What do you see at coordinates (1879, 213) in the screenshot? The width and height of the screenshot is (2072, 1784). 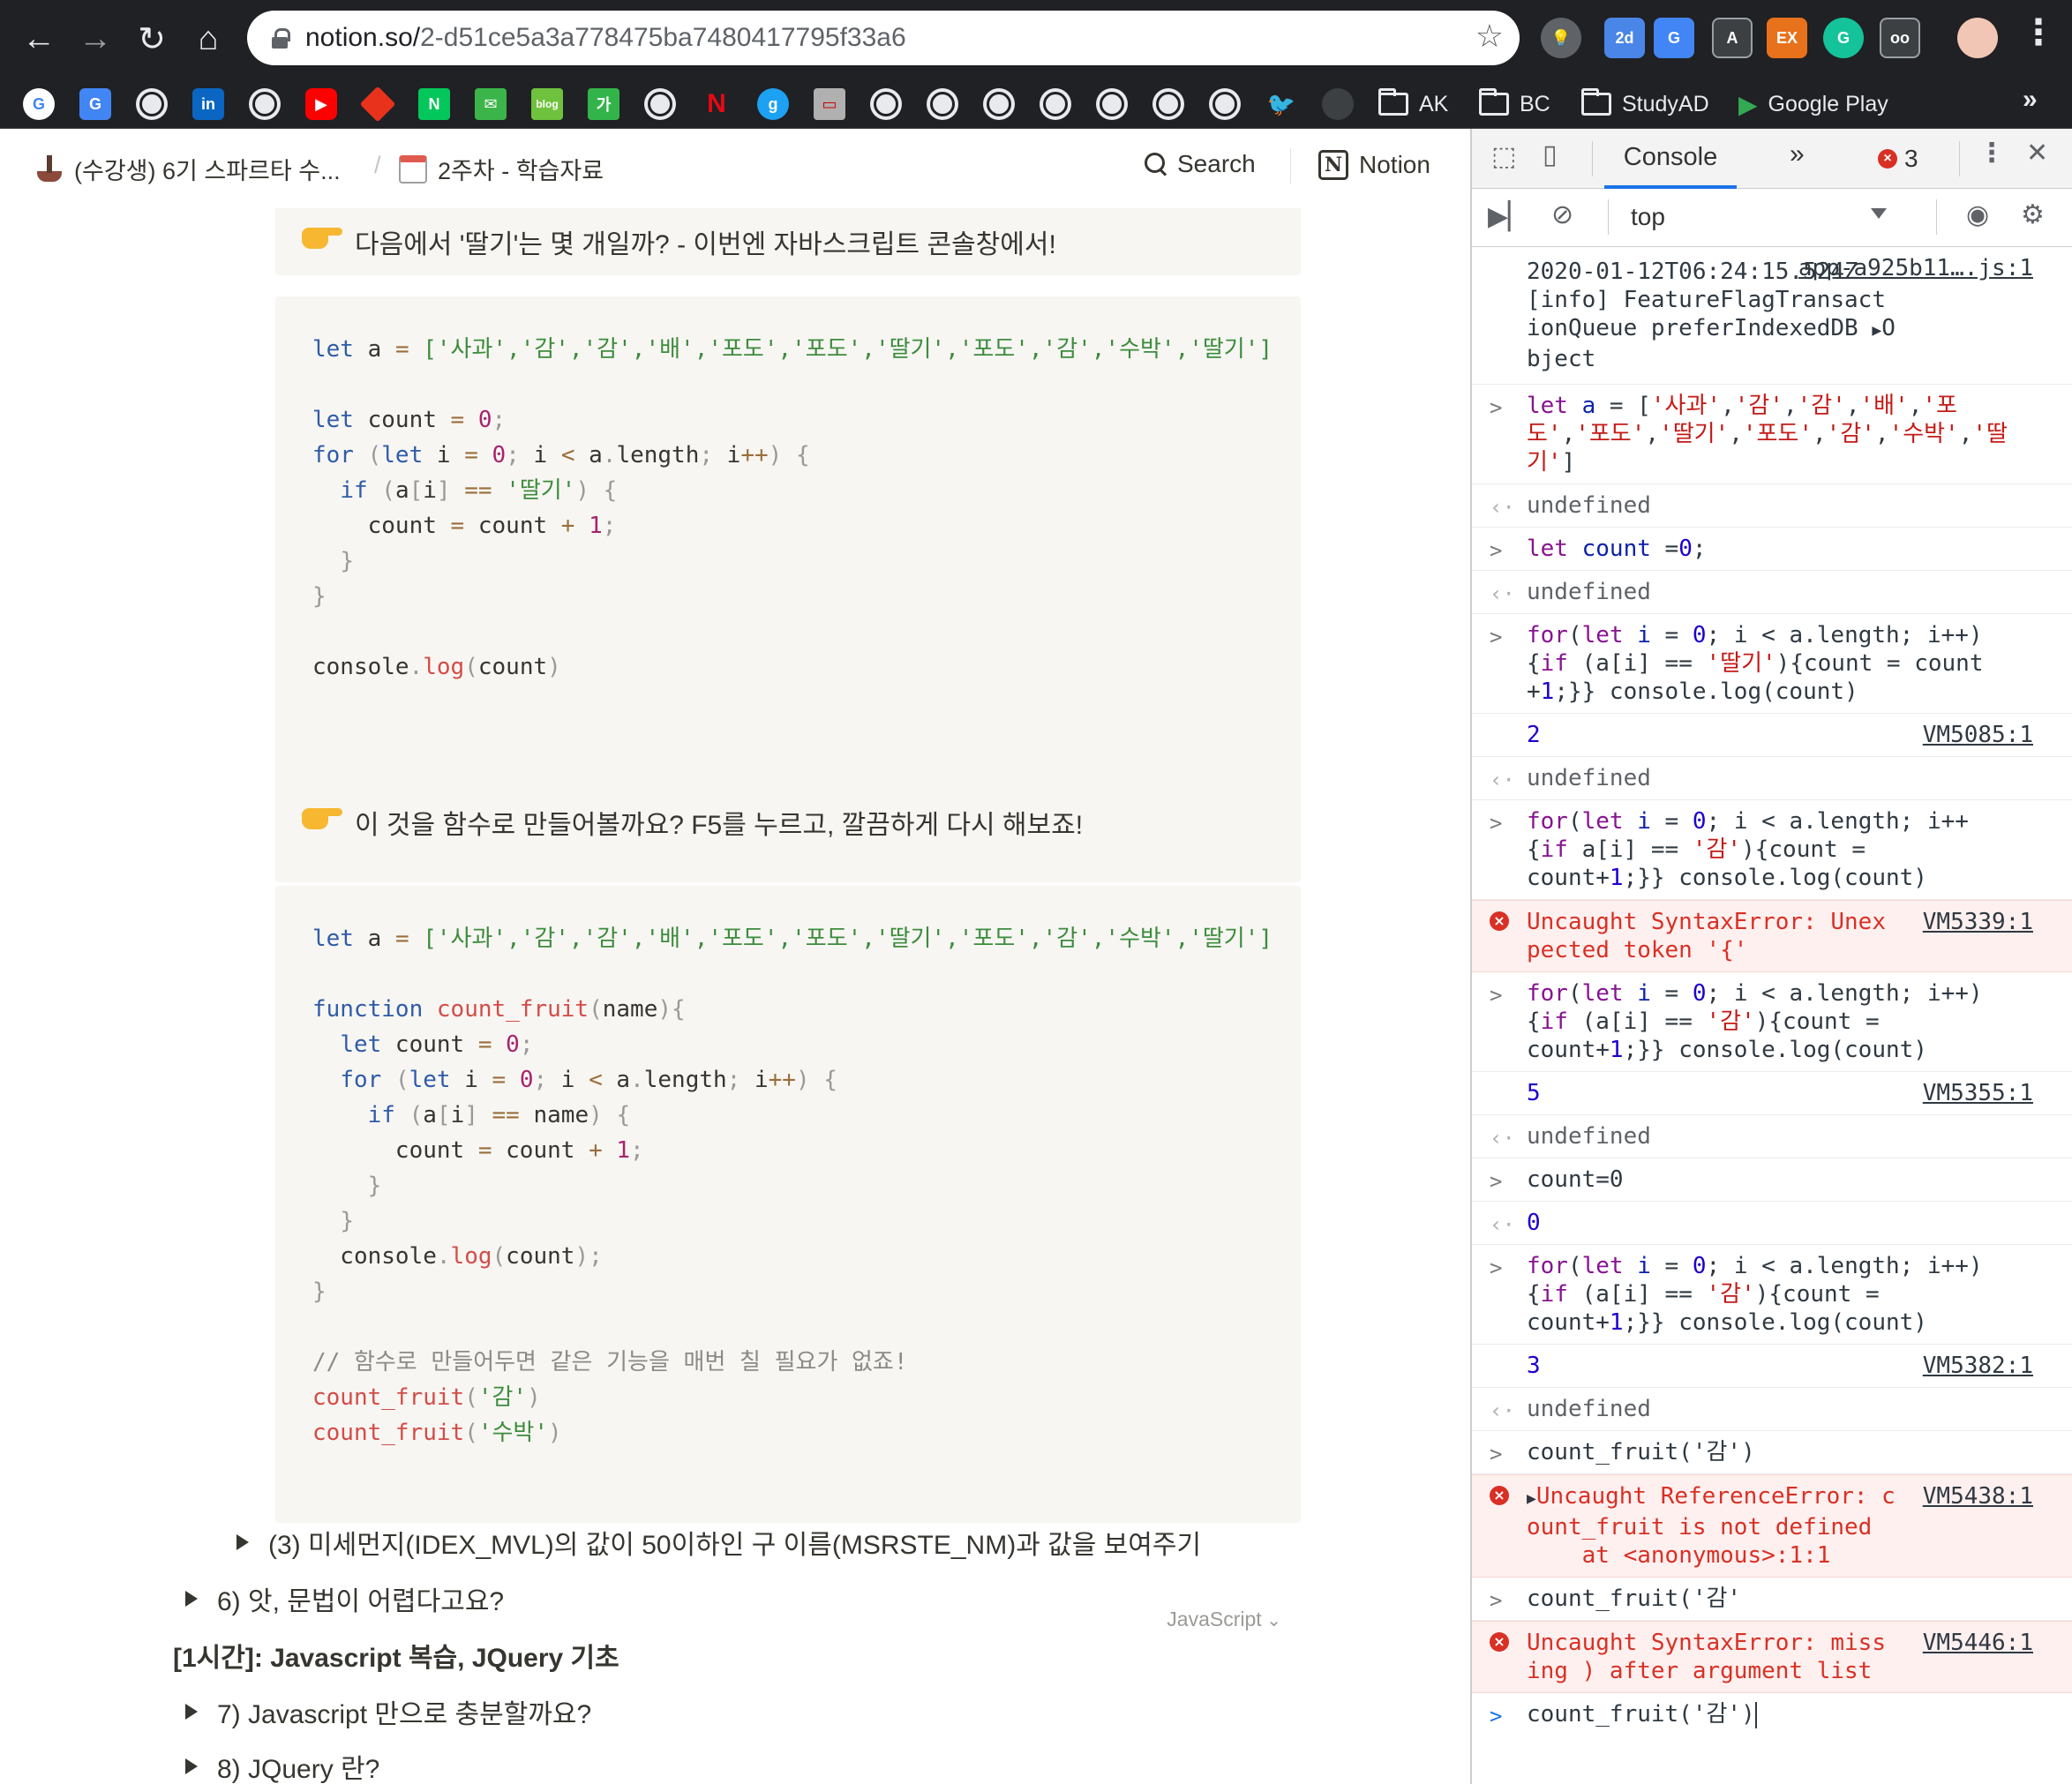 I see `chevron-down-icon` at bounding box center [1879, 213].